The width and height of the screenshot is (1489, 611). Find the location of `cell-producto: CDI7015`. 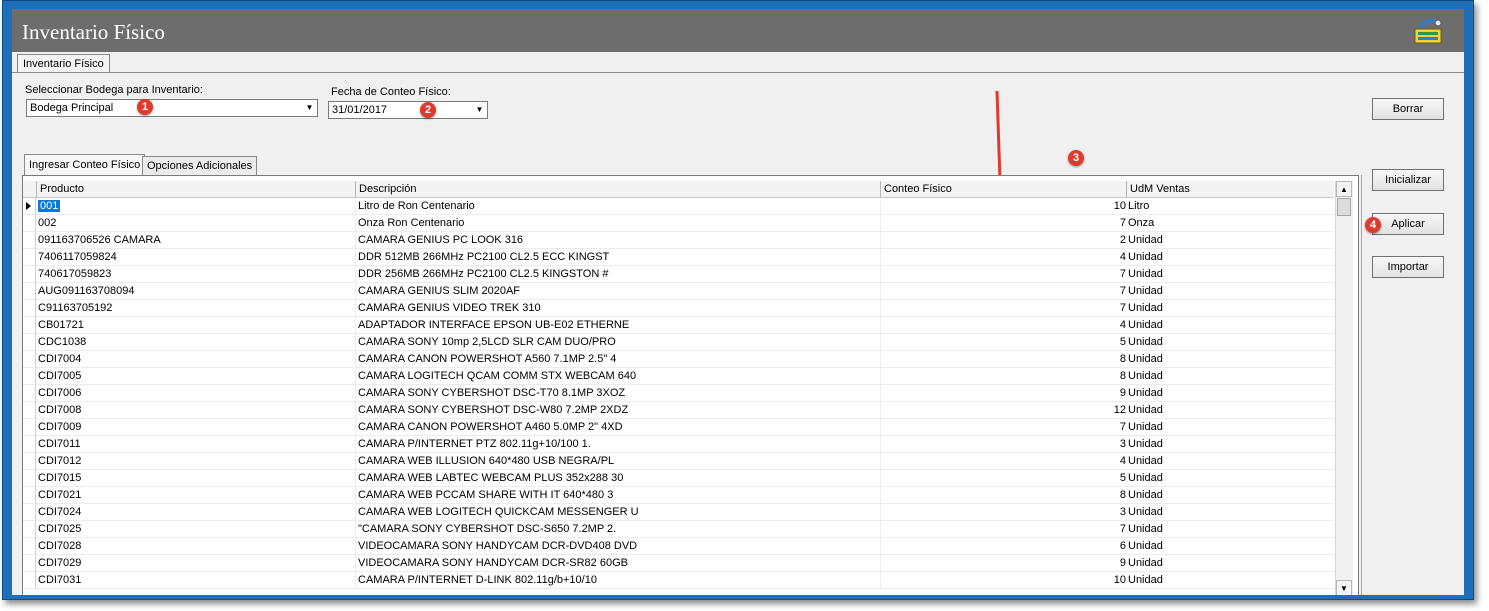

cell-producto: CDI7015 is located at coordinates (195, 478).